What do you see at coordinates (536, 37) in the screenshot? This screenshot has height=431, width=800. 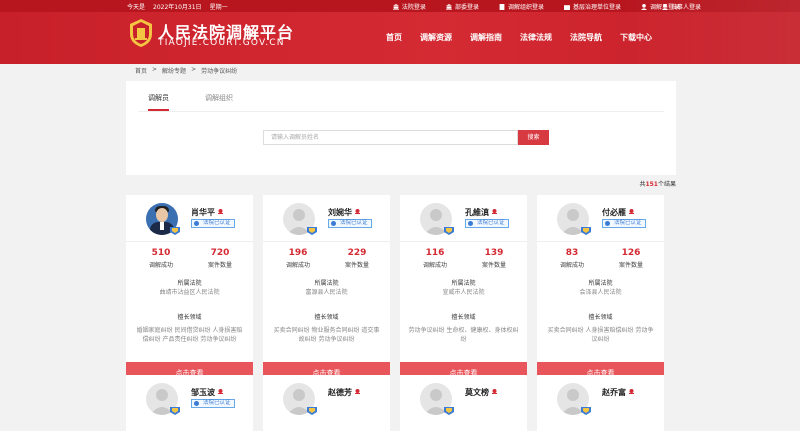 I see `nav-laws: 法律法规` at bounding box center [536, 37].